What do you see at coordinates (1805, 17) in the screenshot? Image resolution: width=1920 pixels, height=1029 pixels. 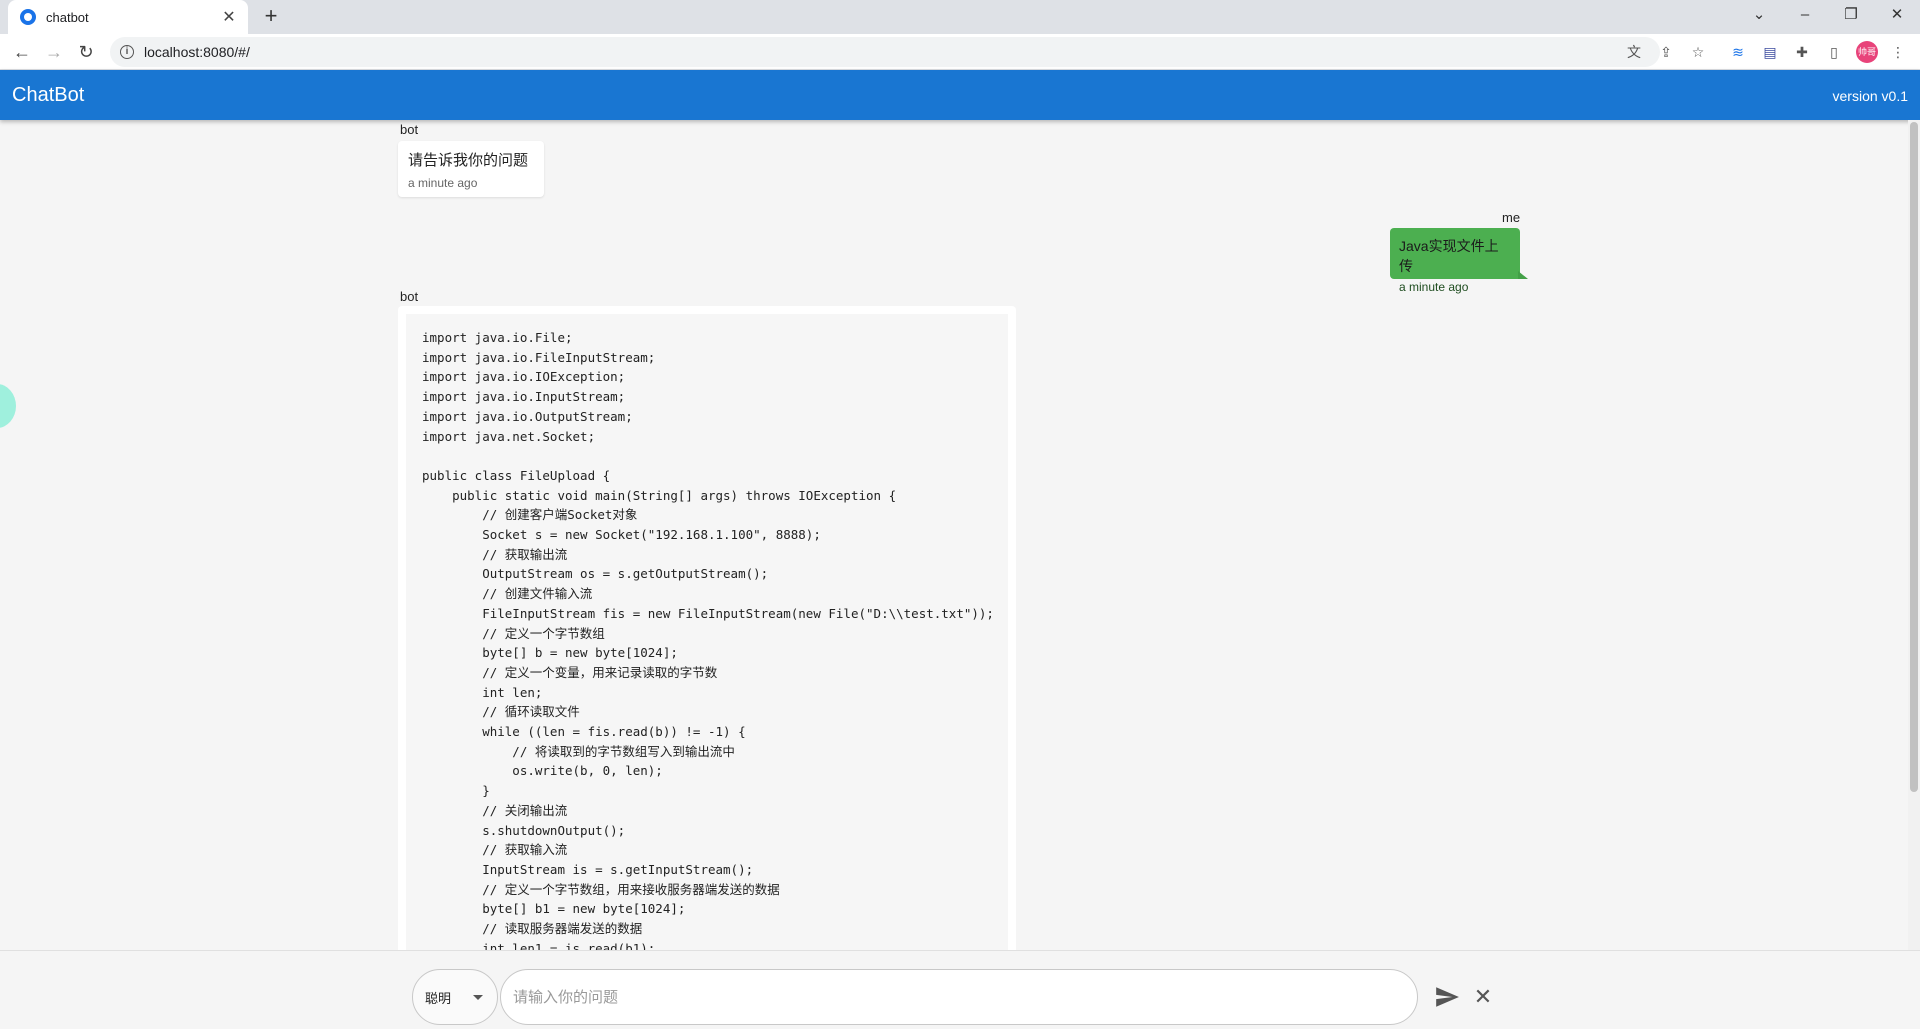 I see `minimize-icon: –` at bounding box center [1805, 17].